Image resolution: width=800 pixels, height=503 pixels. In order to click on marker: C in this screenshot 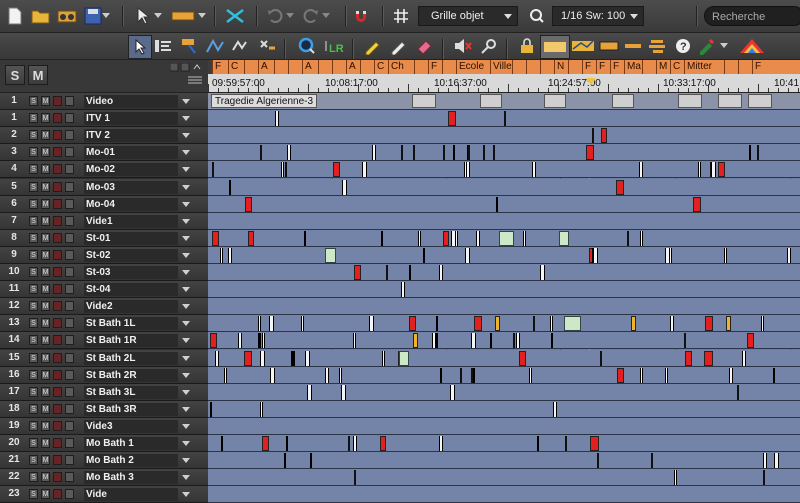, I will do `click(381, 67)`.